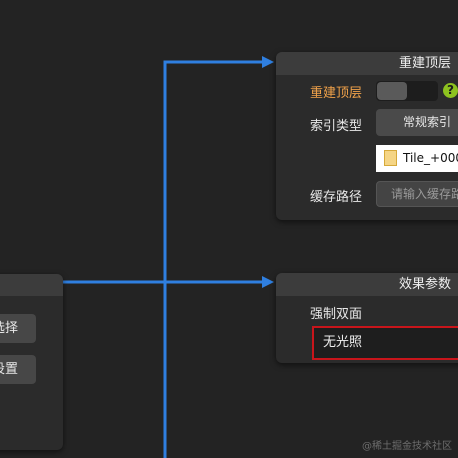 Image resolution: width=458 pixels, height=458 pixels. Describe the element at coordinates (336, 126) in the screenshot. I see `index-type-label: 索引类型` at that location.